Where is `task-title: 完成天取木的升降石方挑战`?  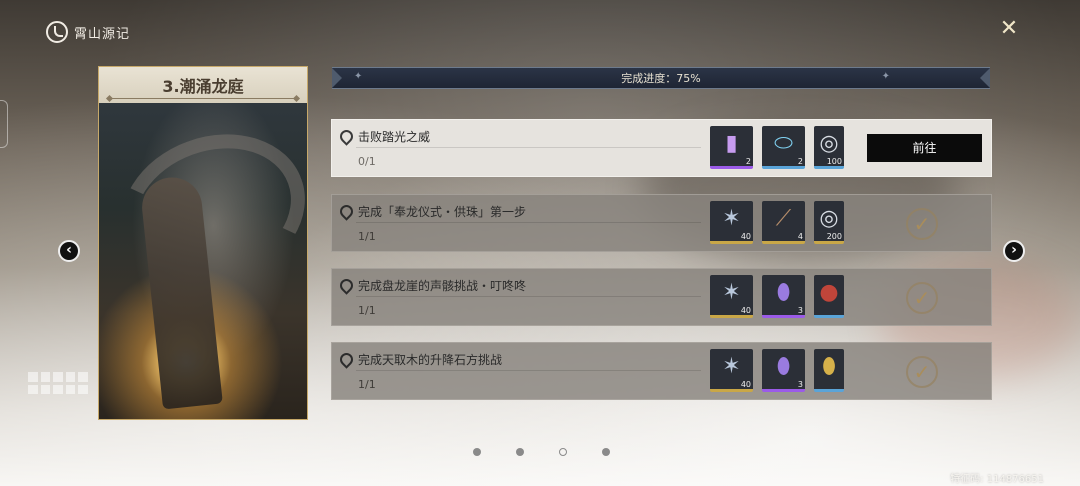 task-title: 完成天取木的升降石方挑战 is located at coordinates (430, 360).